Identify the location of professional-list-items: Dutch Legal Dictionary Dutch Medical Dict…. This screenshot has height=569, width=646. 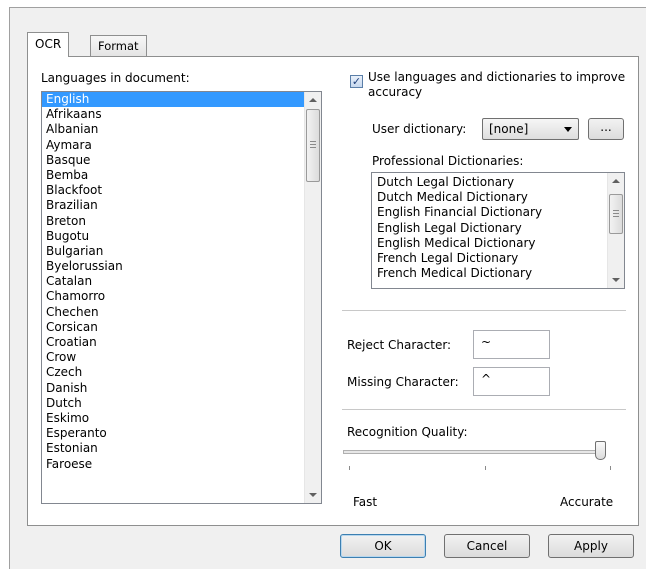
(498, 228).